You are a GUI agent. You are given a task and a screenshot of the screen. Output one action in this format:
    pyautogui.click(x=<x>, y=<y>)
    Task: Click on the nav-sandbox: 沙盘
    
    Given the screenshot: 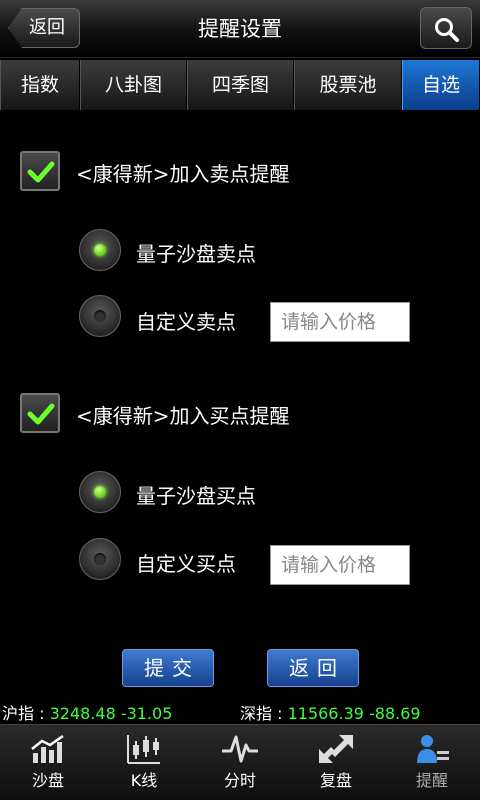 What is the action you would take?
    pyautogui.click(x=48, y=762)
    